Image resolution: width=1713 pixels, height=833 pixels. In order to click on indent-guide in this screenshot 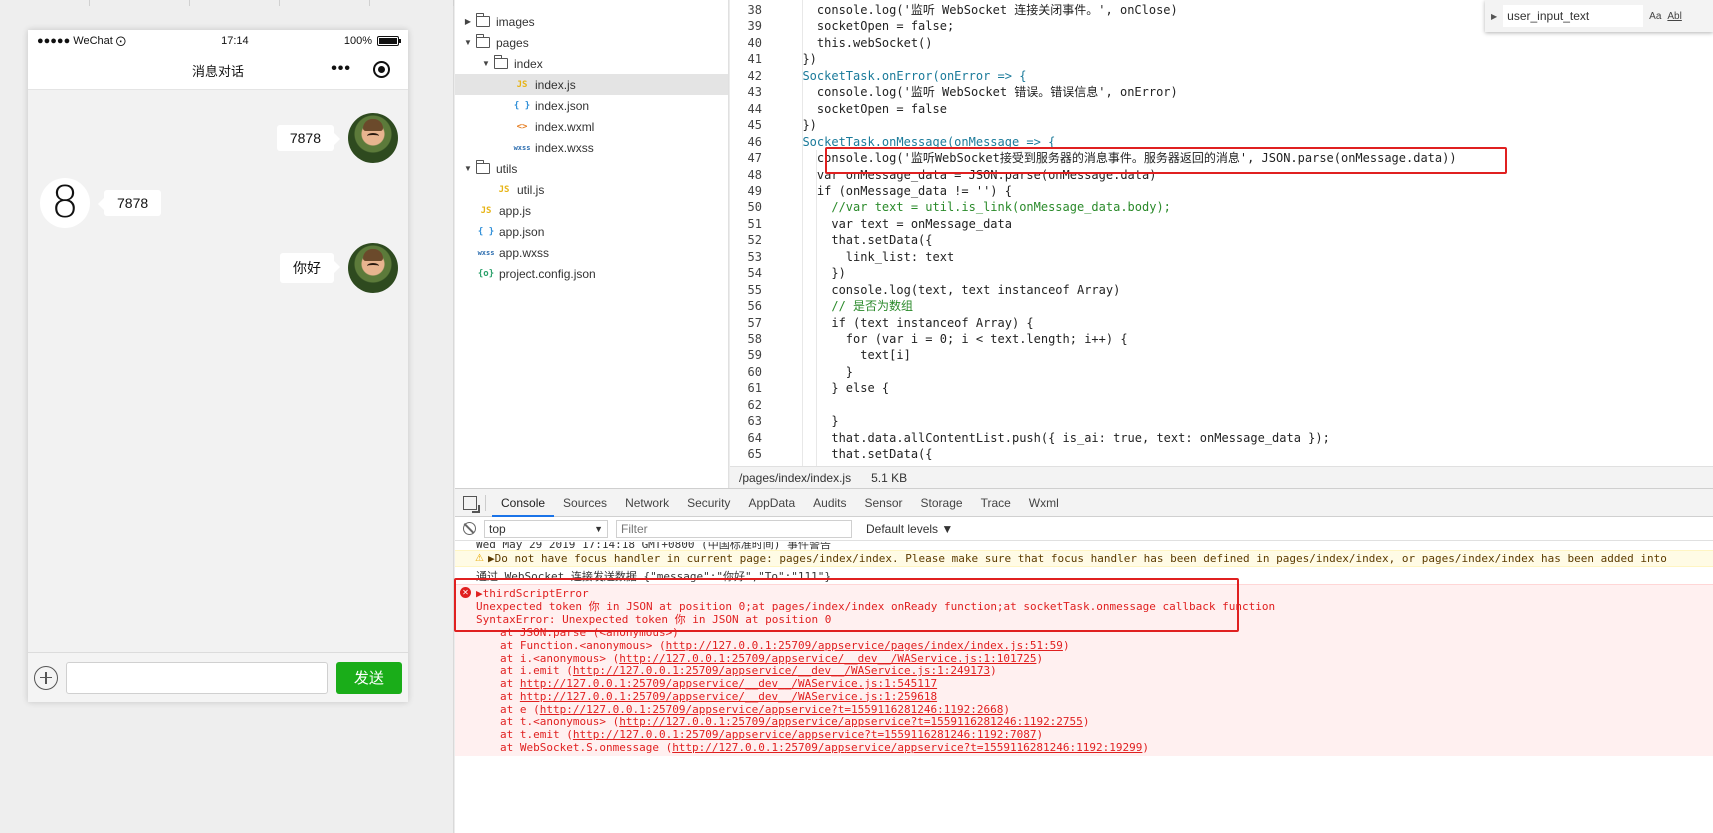, I will do `click(816, 308)`.